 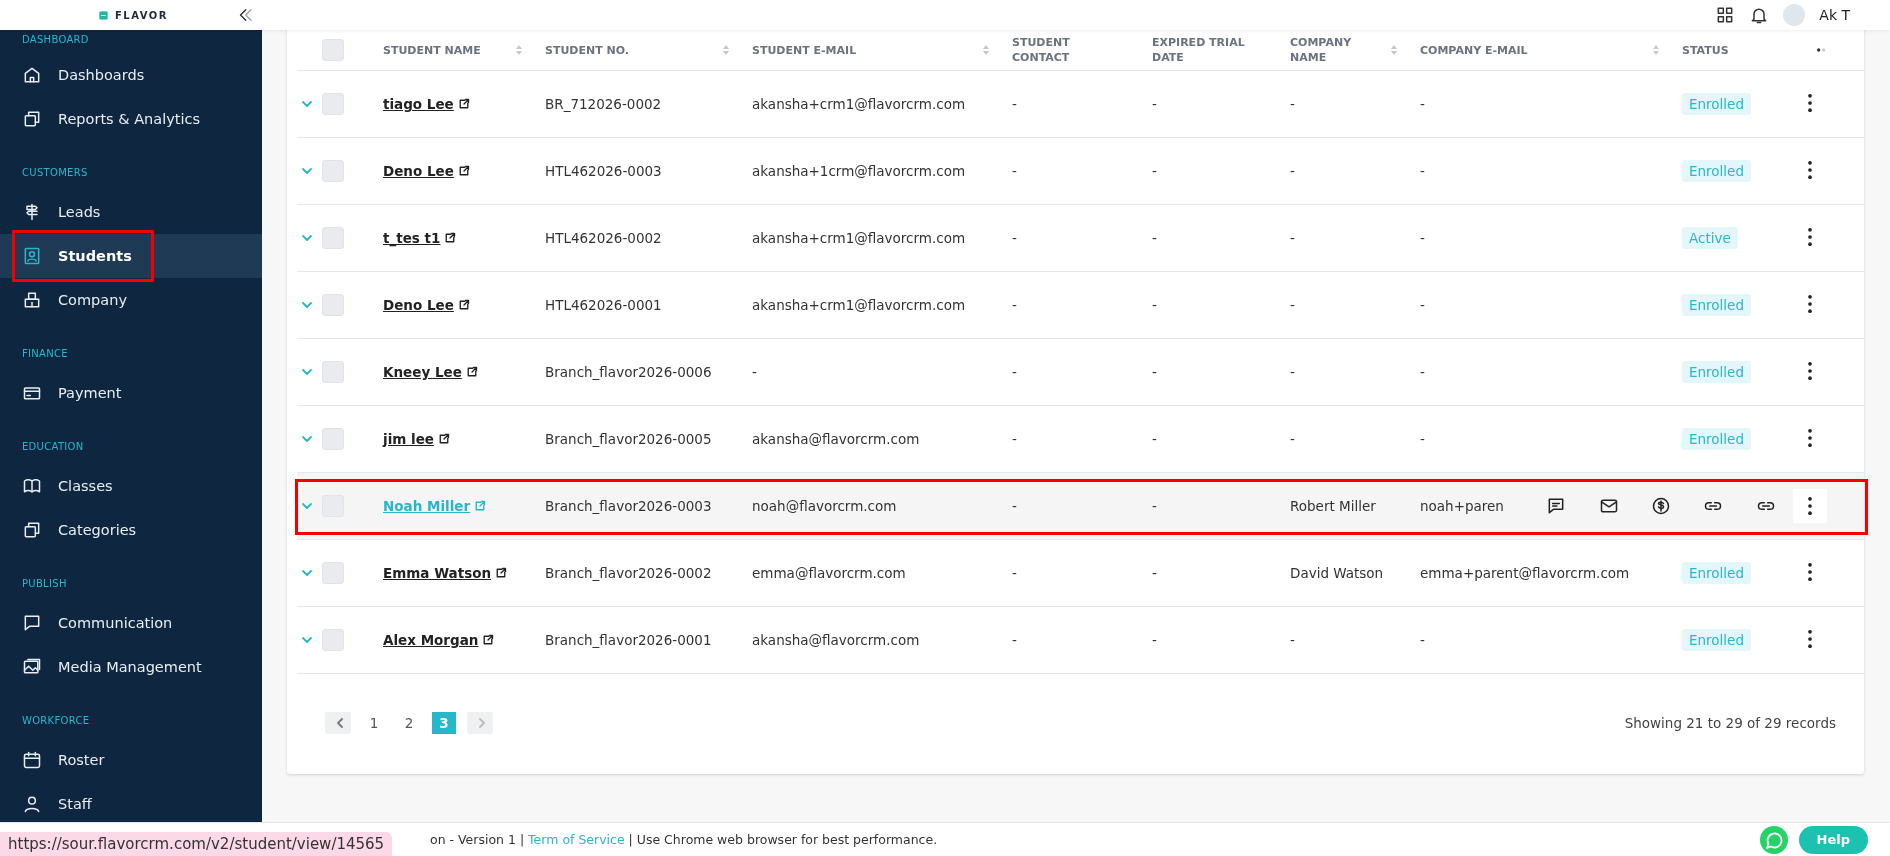 What do you see at coordinates (432, 50) in the screenshot?
I see `column-header: STUDENT NAME` at bounding box center [432, 50].